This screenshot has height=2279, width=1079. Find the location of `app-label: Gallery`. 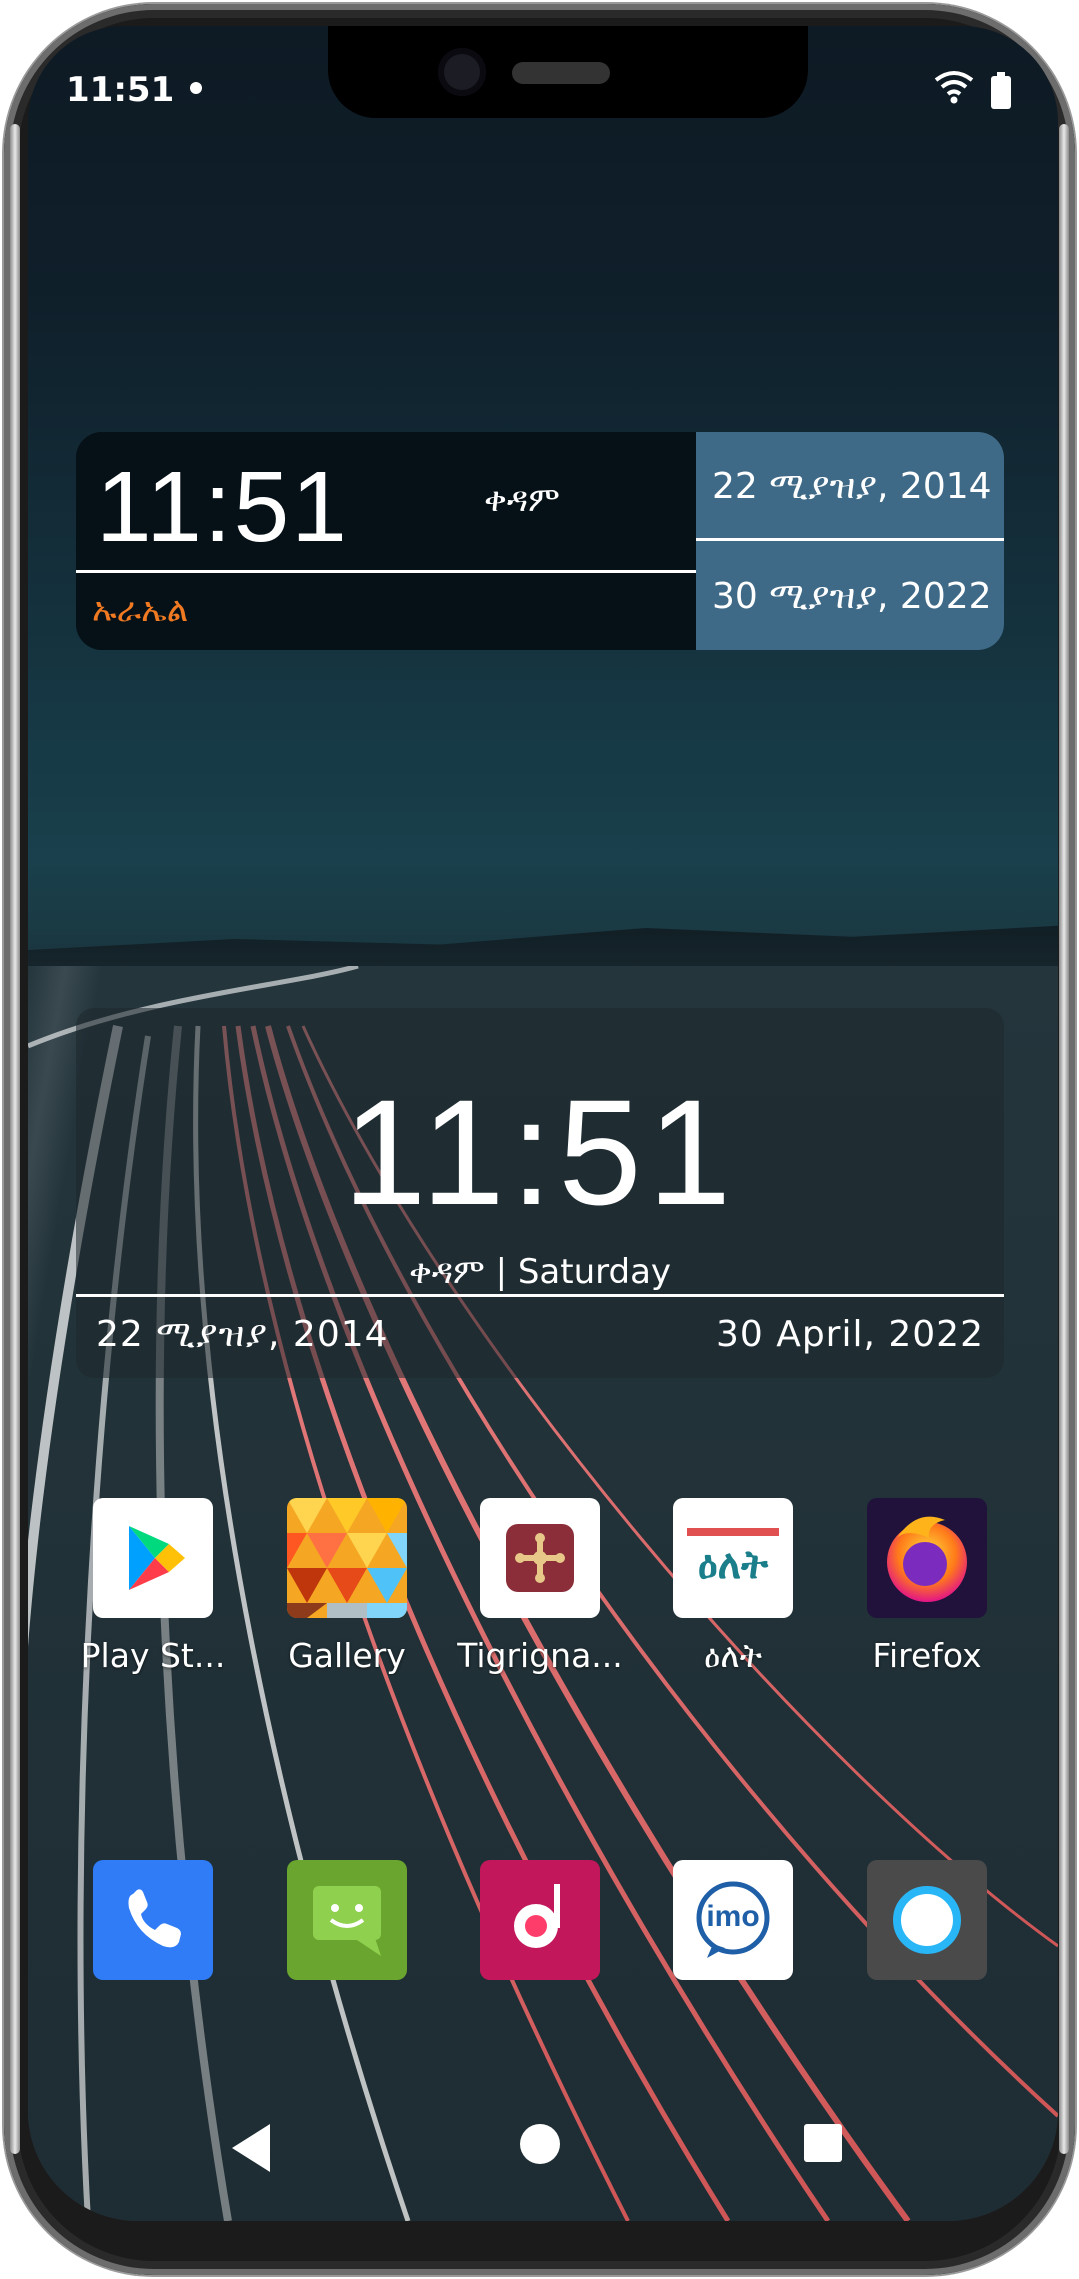

app-label: Gallery is located at coordinates (347, 1655).